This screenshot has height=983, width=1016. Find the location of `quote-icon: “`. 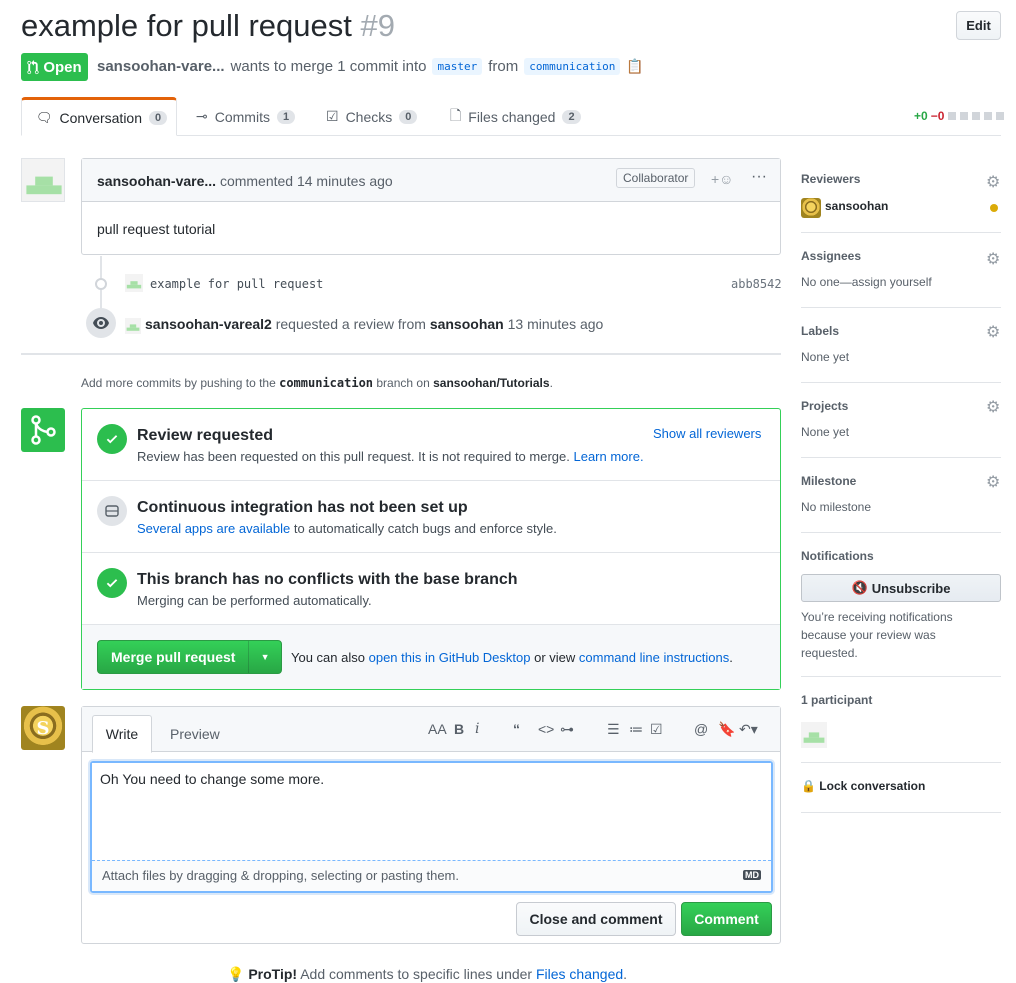

quote-icon: “ is located at coordinates (516, 729).